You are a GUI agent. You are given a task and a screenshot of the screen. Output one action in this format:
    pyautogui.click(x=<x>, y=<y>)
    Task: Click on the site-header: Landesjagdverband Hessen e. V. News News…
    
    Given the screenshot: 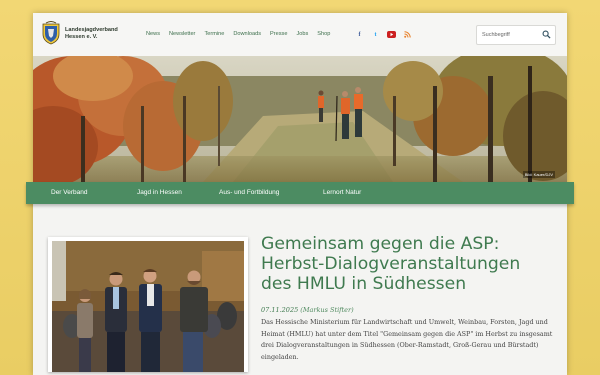 What is the action you would take?
    pyautogui.click(x=300, y=34)
    